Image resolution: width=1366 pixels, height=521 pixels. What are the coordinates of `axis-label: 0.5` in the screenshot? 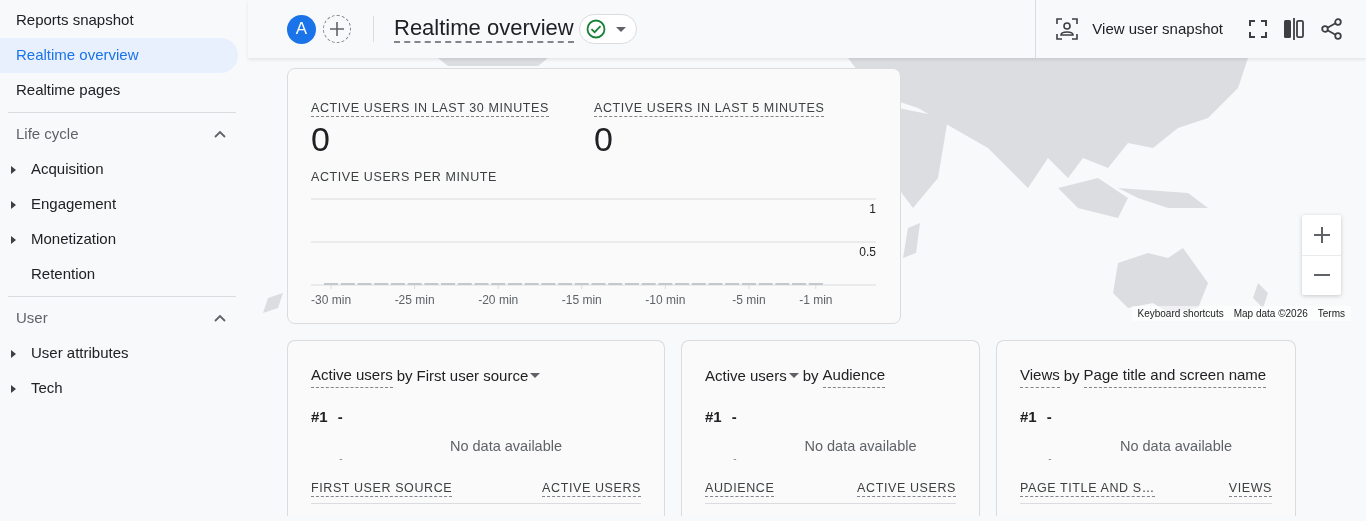 It's located at (867, 252).